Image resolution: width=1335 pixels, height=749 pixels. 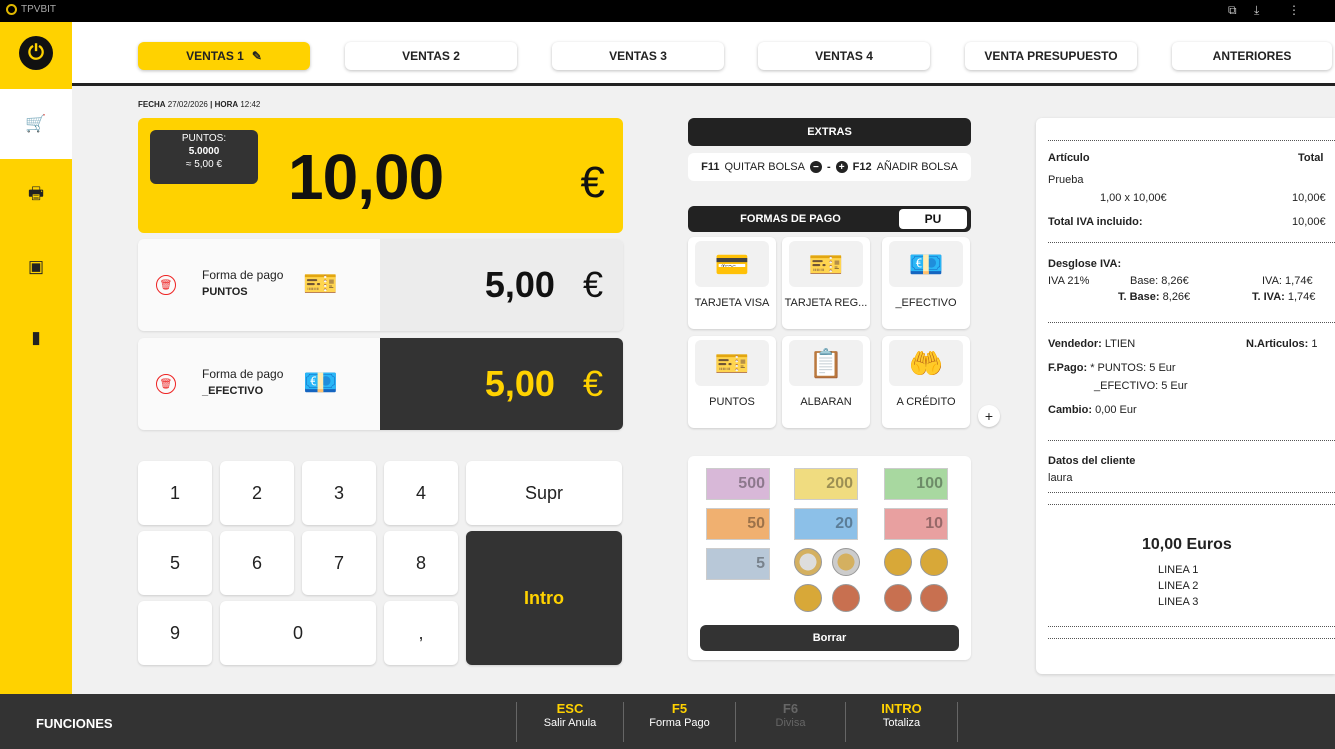 I want to click on note-20: 20, so click(x=826, y=524).